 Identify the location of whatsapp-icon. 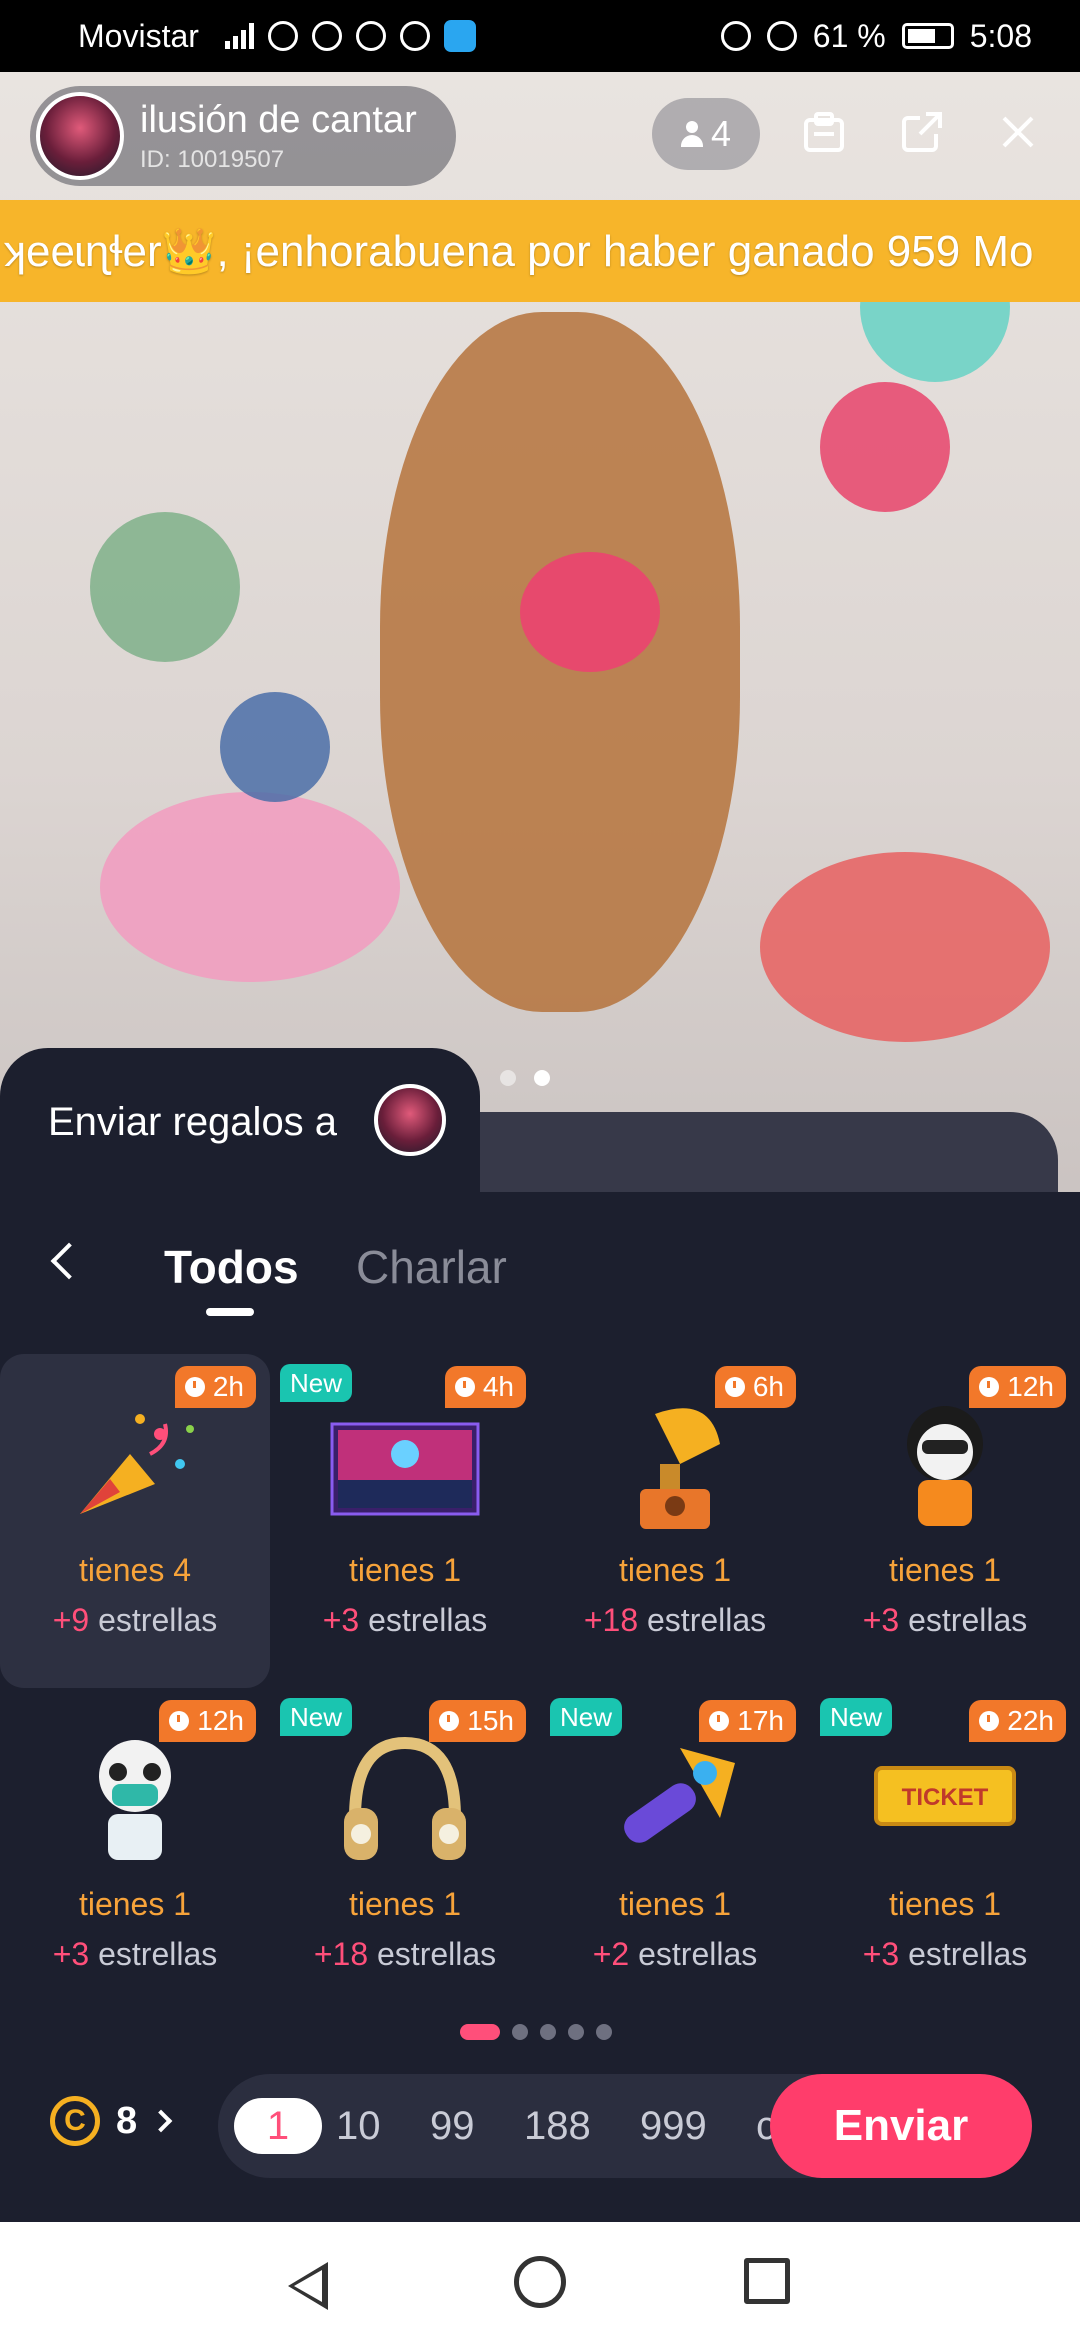
(370, 36).